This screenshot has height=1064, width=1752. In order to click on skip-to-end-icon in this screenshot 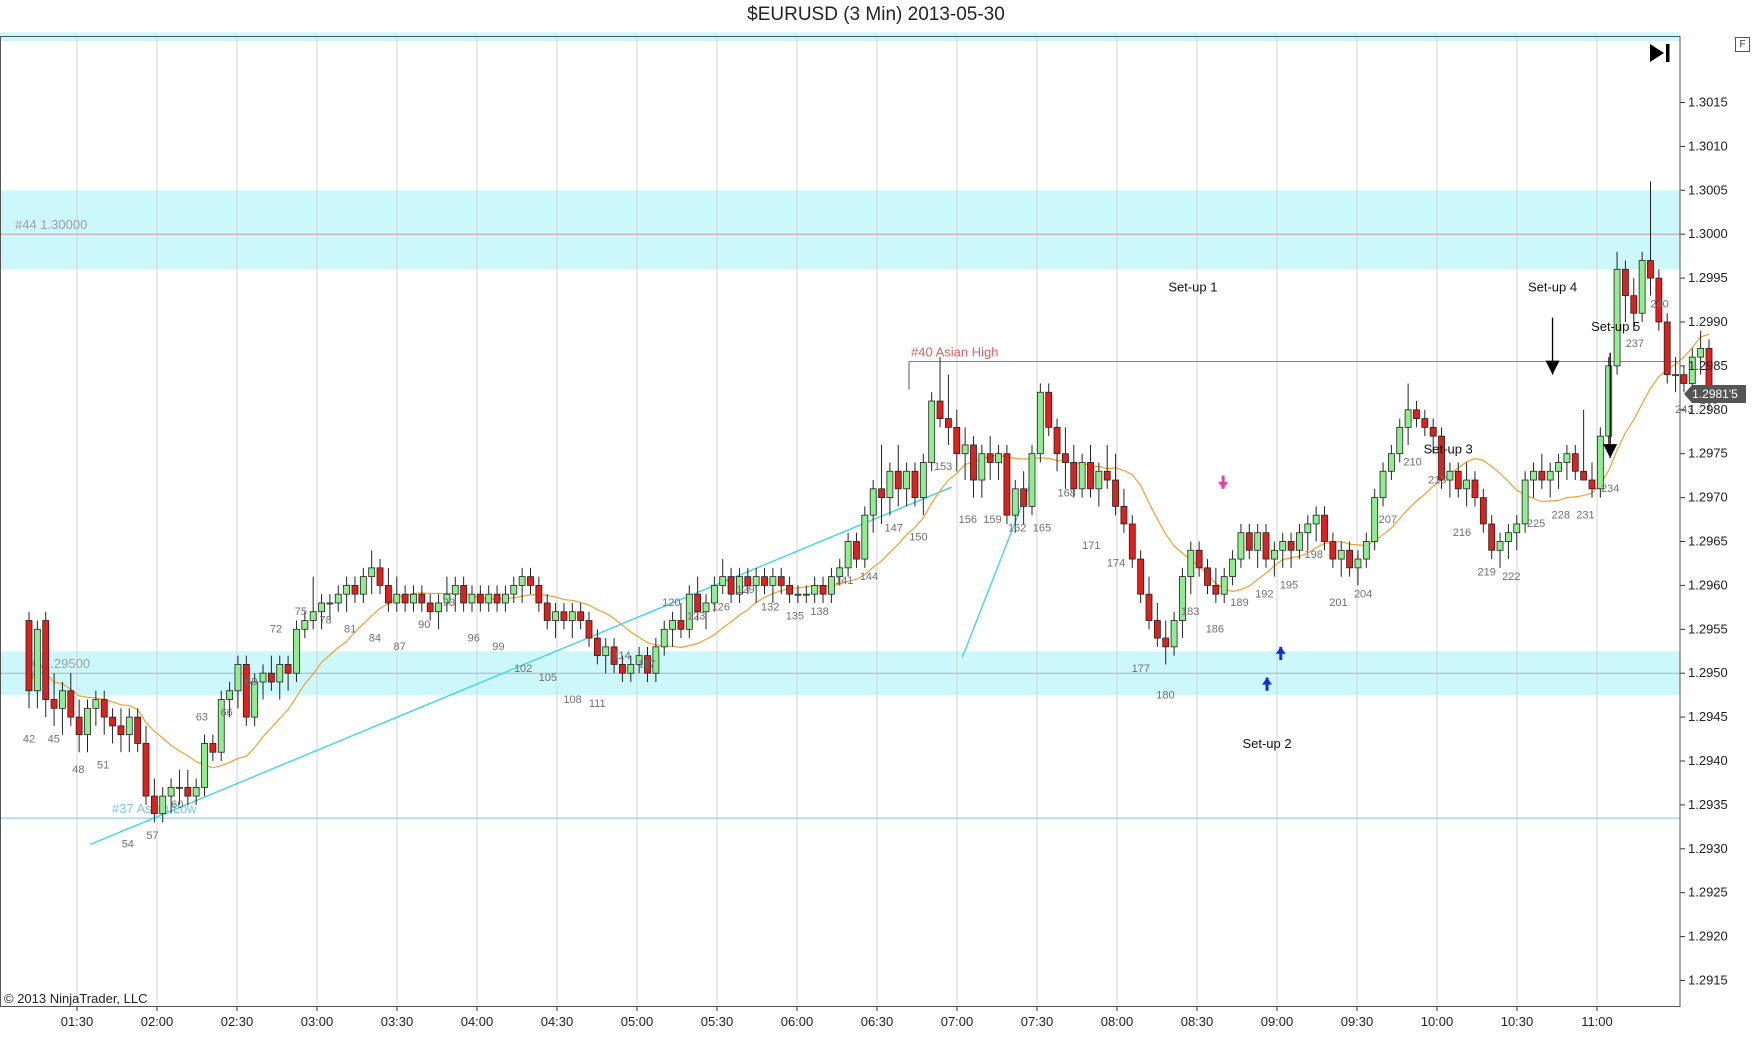, I will do `click(1660, 53)`.